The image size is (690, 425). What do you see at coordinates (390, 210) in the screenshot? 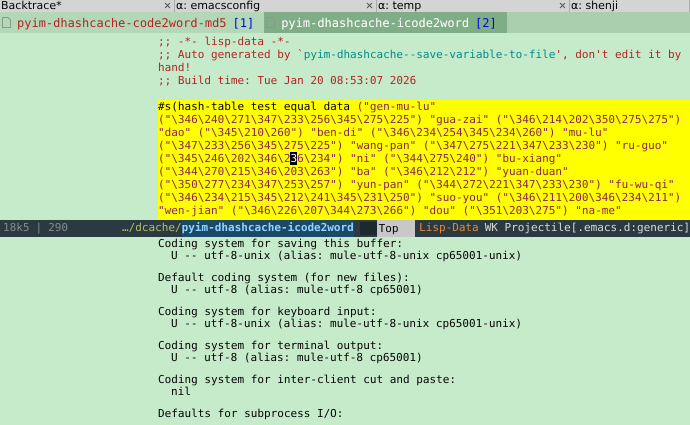
I see `code-line: "wen-jian" ("\346\226\207\344\273\266") "dou" ("\351\203\275") "na-me"` at bounding box center [390, 210].